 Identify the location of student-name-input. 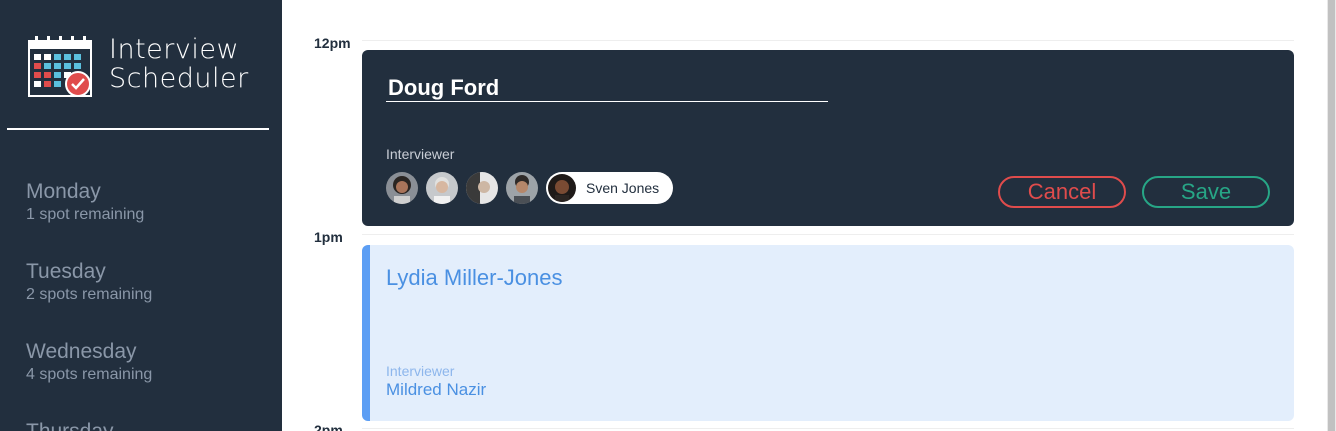
(607, 88).